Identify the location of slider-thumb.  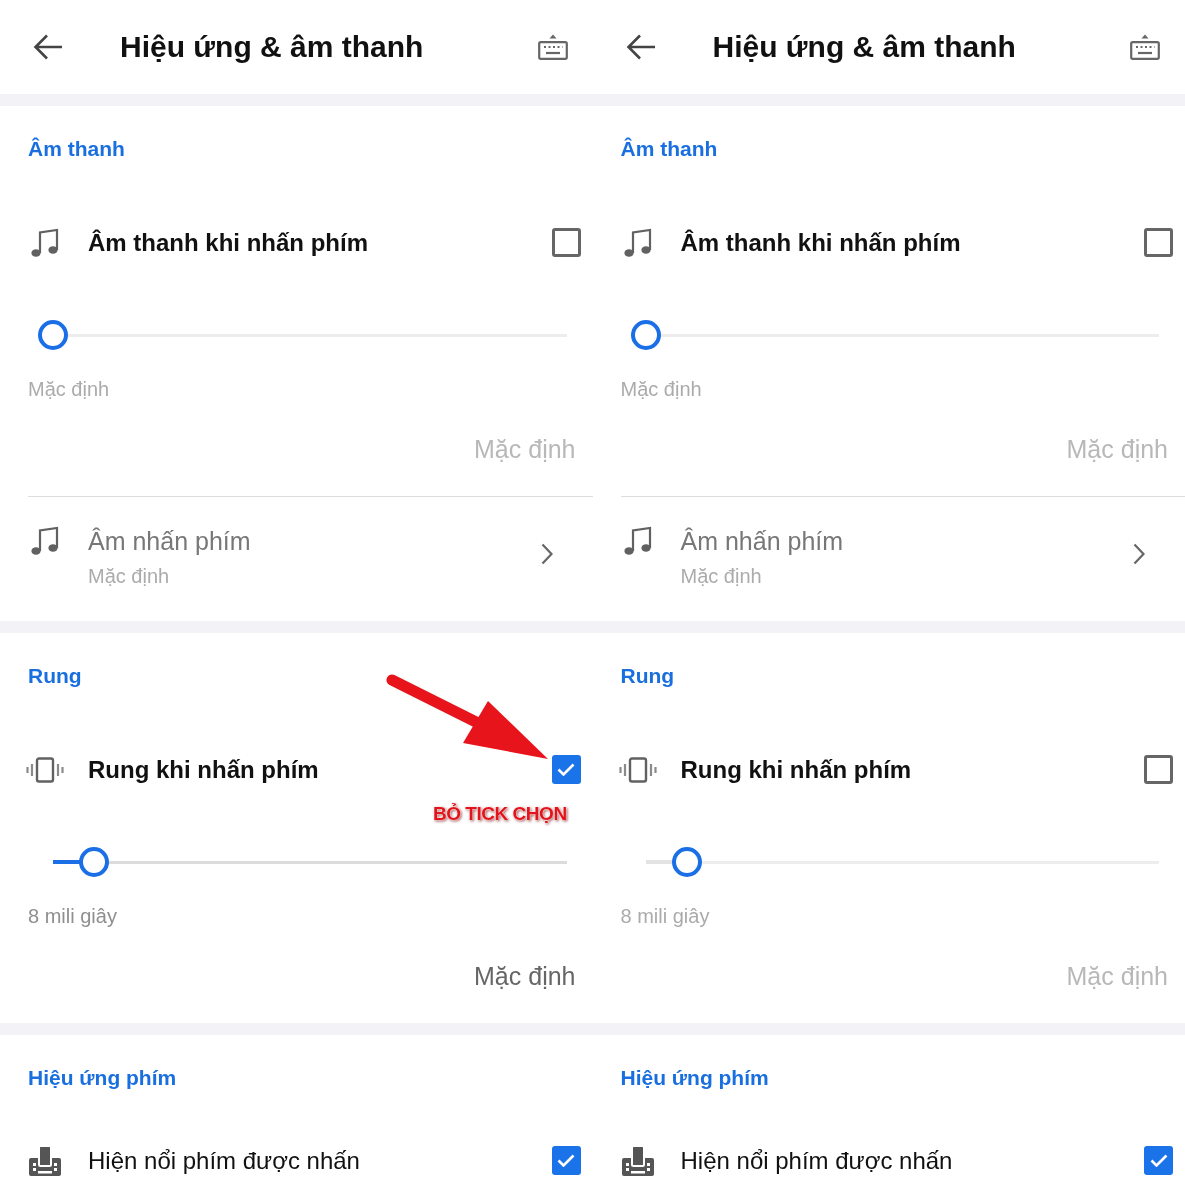
(94, 862).